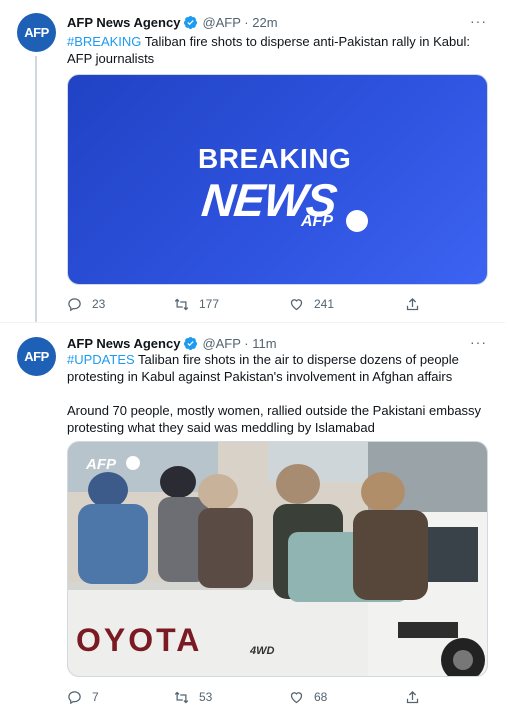  What do you see at coordinates (247, 697) in the screenshot?
I see `tweet-actions: 7 53 68` at bounding box center [247, 697].